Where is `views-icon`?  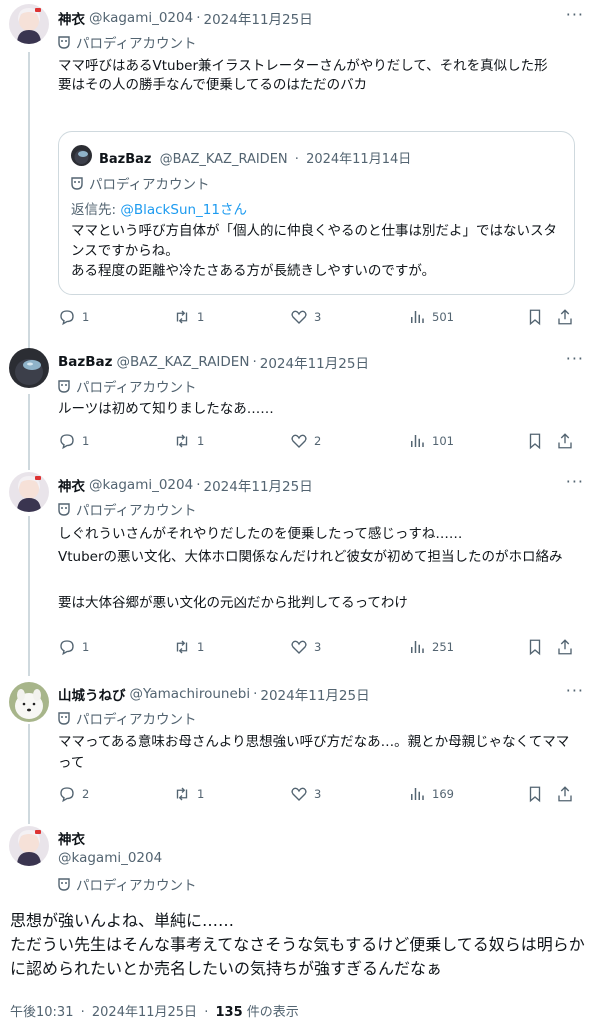 views-icon is located at coordinates (417, 317).